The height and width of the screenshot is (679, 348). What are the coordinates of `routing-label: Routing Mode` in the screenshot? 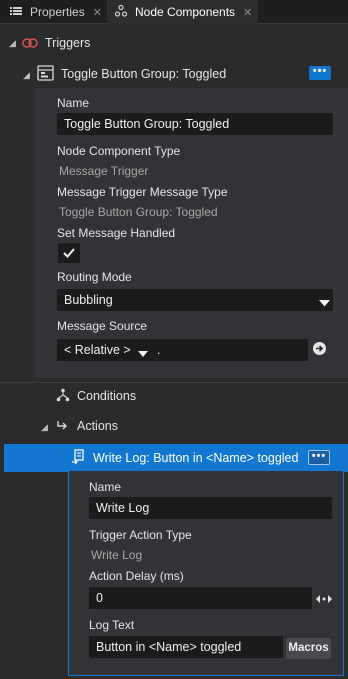 It's located at (94, 277).